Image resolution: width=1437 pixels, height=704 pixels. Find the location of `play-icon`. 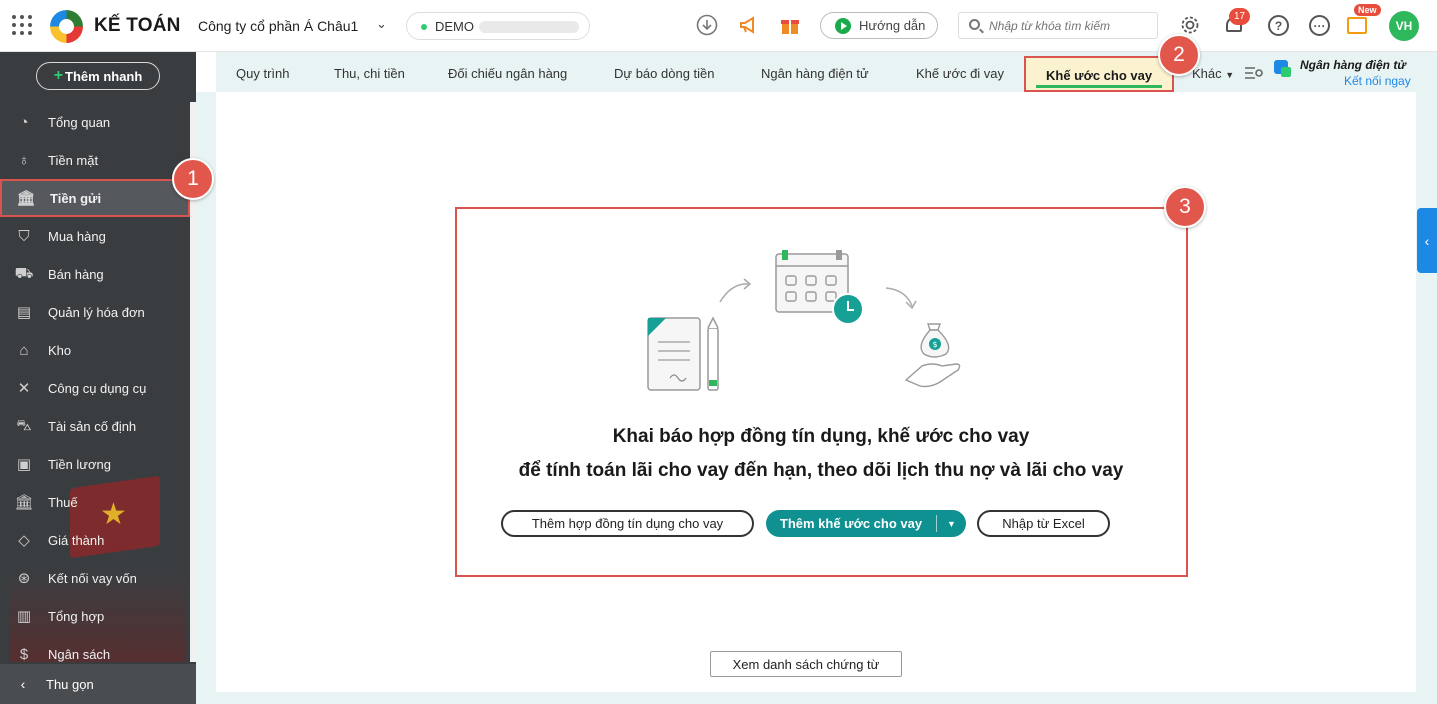

play-icon is located at coordinates (843, 26).